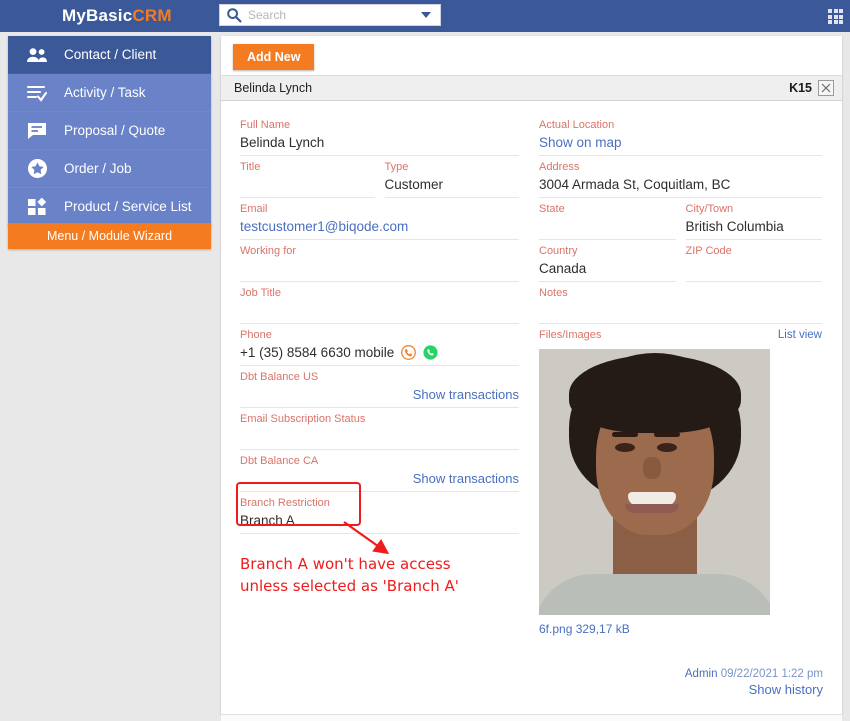 This screenshot has height=721, width=850. Describe the element at coordinates (466, 394) in the screenshot. I see `show-transactions-link-us: Show transactions` at that location.